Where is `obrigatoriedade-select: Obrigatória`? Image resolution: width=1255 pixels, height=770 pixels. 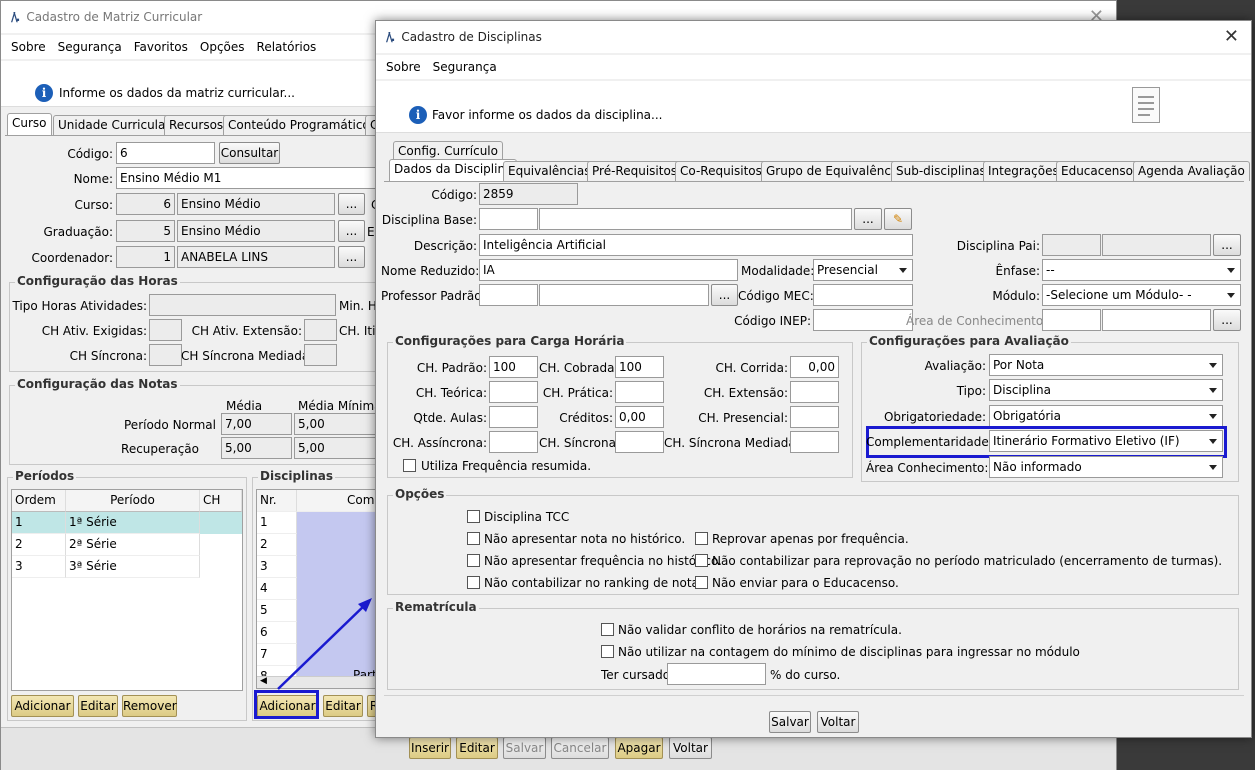
obrigatoriedade-select: Obrigatória is located at coordinates (1106, 416).